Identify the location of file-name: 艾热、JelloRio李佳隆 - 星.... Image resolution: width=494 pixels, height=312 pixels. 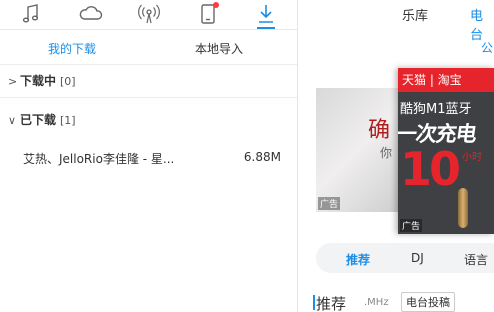
(98, 158).